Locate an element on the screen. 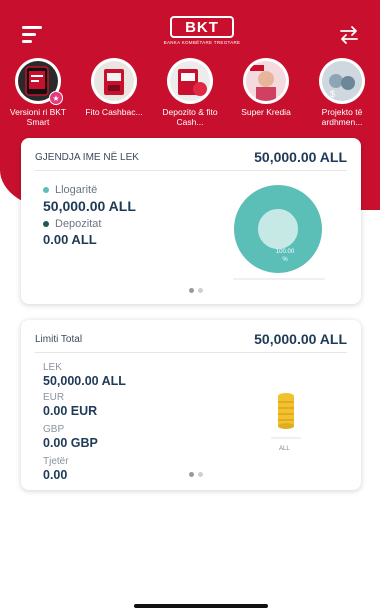  limit-pager is located at coordinates (196, 474).